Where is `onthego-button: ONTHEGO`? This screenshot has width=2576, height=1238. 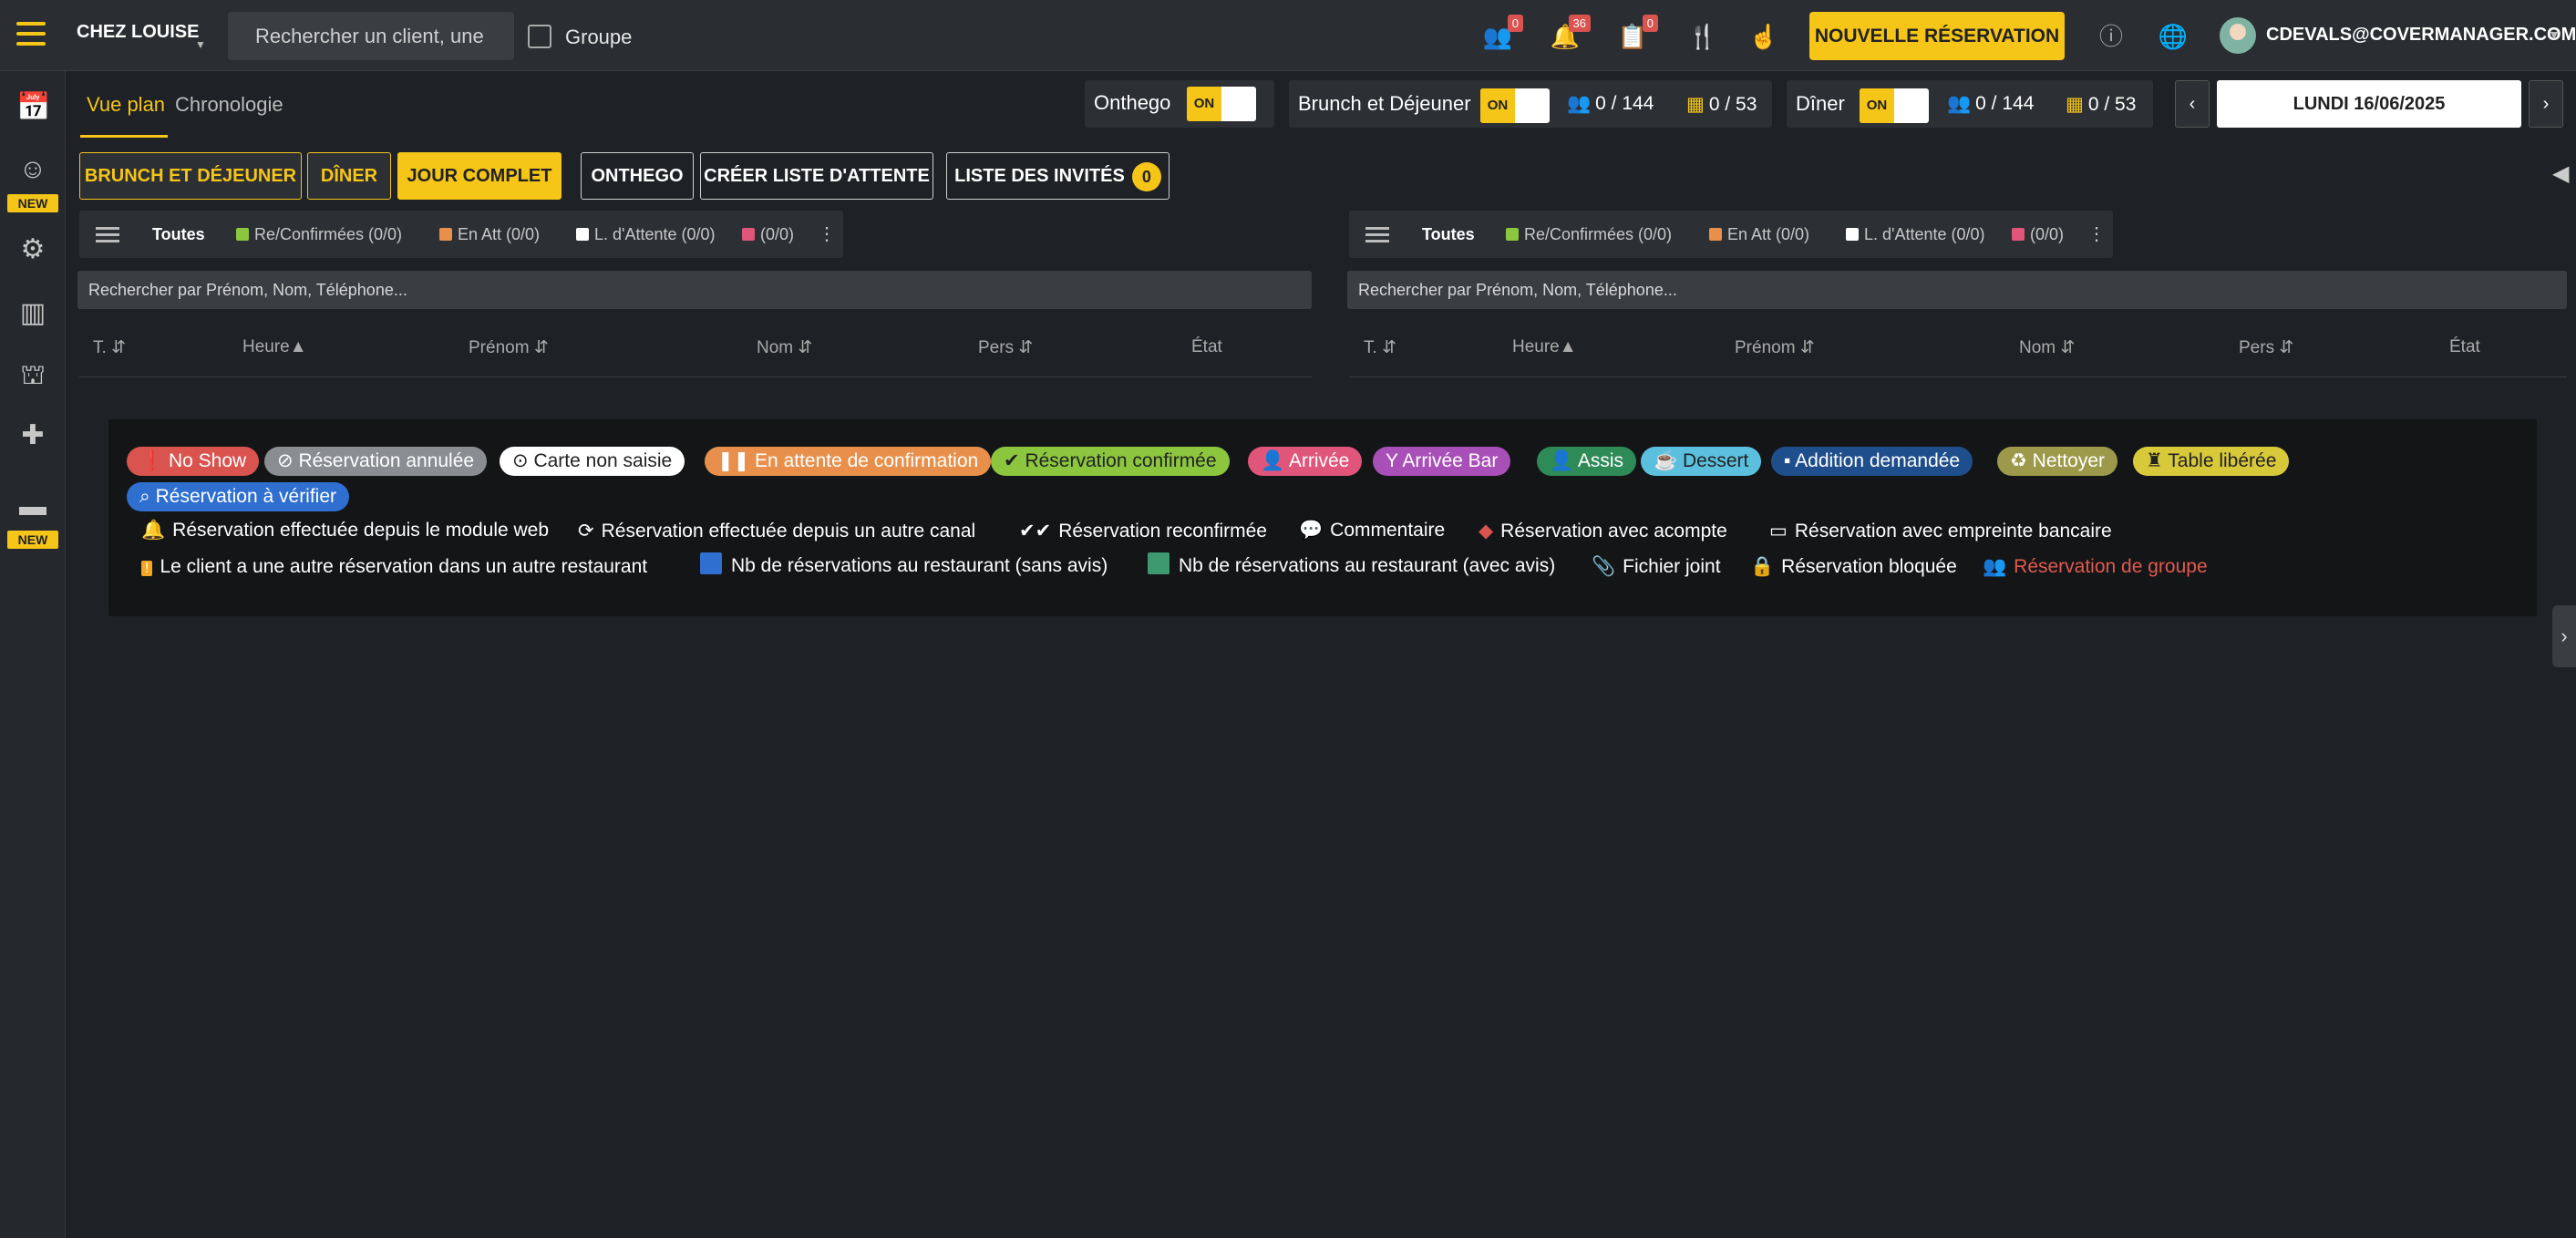
onthego-button: ONTHEGO is located at coordinates (637, 176).